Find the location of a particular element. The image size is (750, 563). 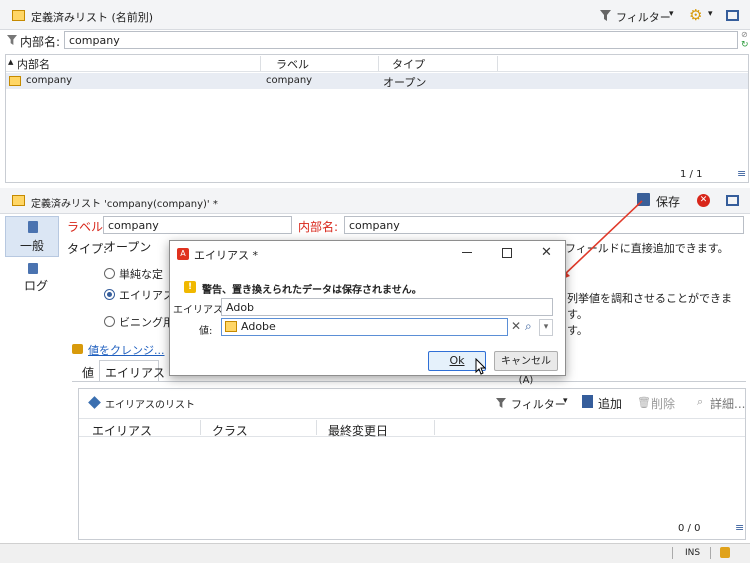

internal-name-caption: 内部名: is located at coordinates (318, 227).